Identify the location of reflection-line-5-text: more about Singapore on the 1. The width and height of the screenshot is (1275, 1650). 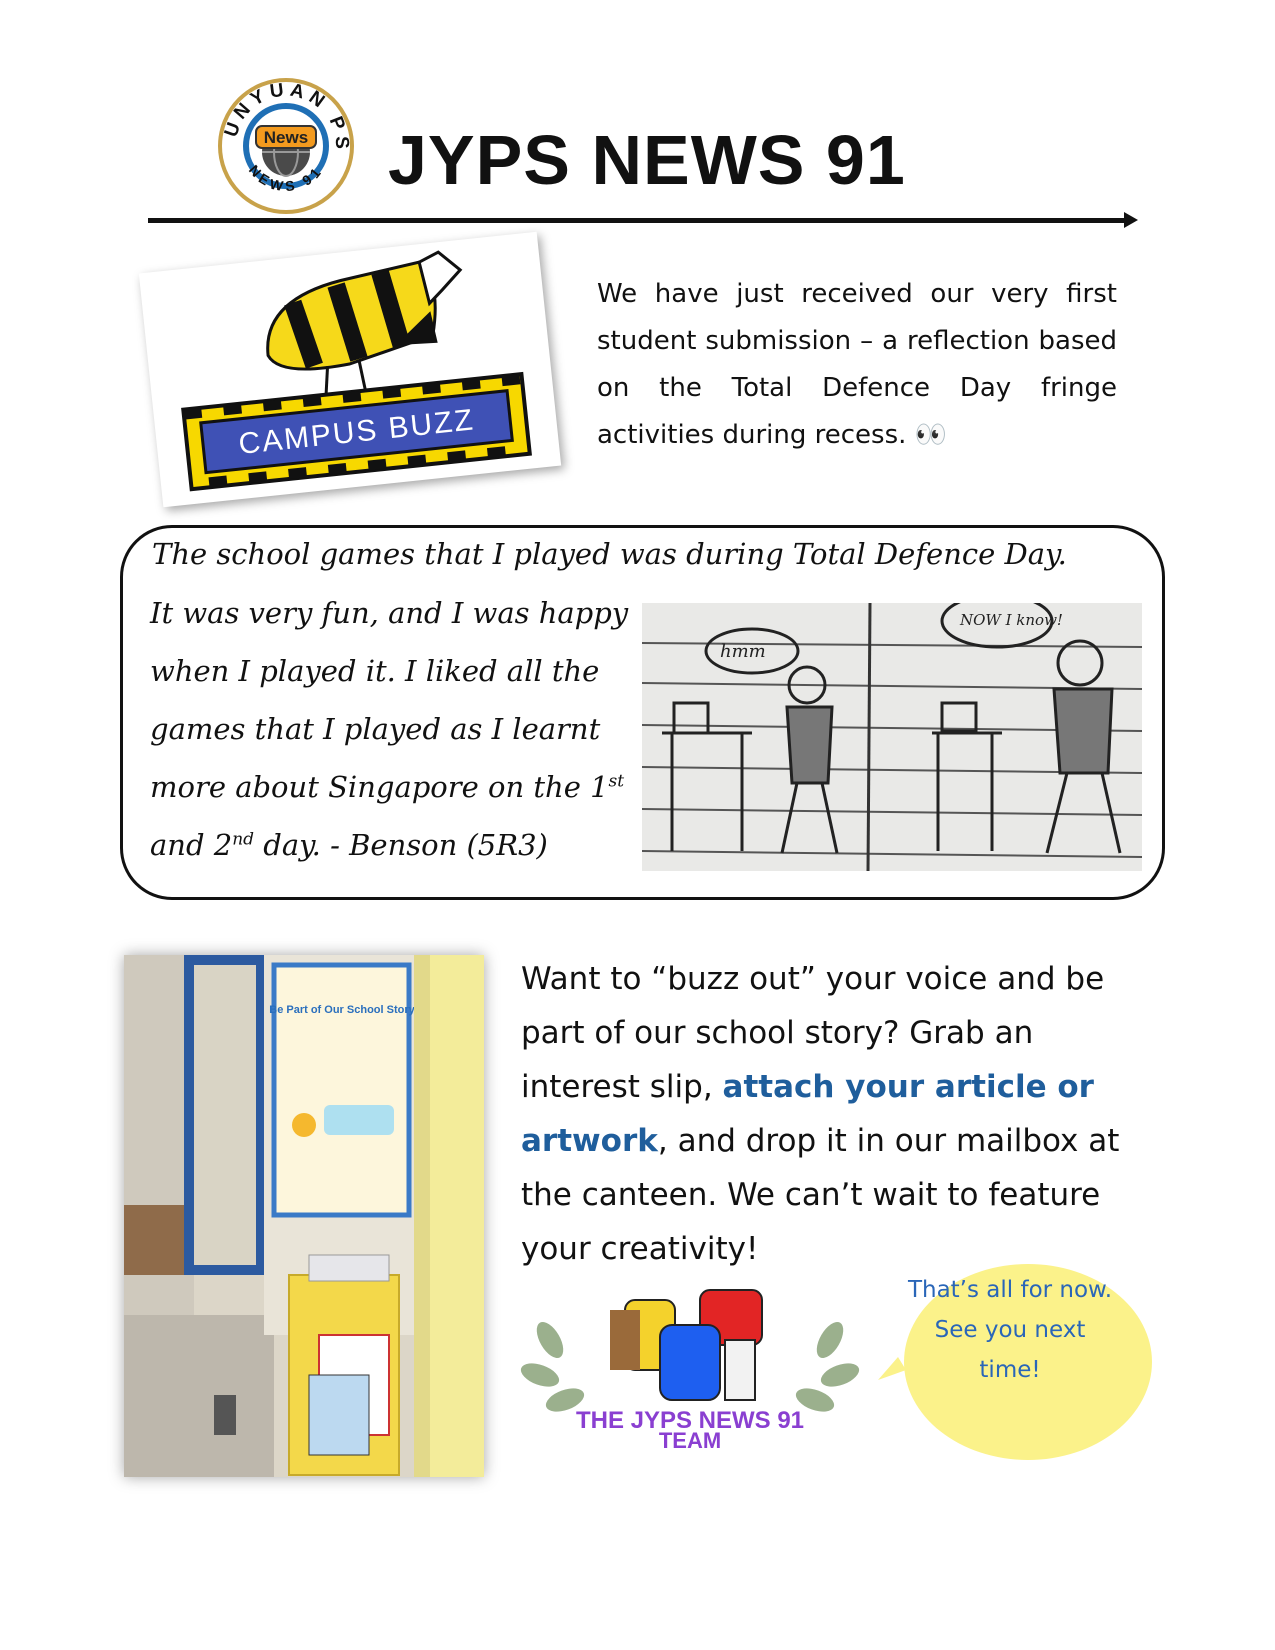
(379, 787).